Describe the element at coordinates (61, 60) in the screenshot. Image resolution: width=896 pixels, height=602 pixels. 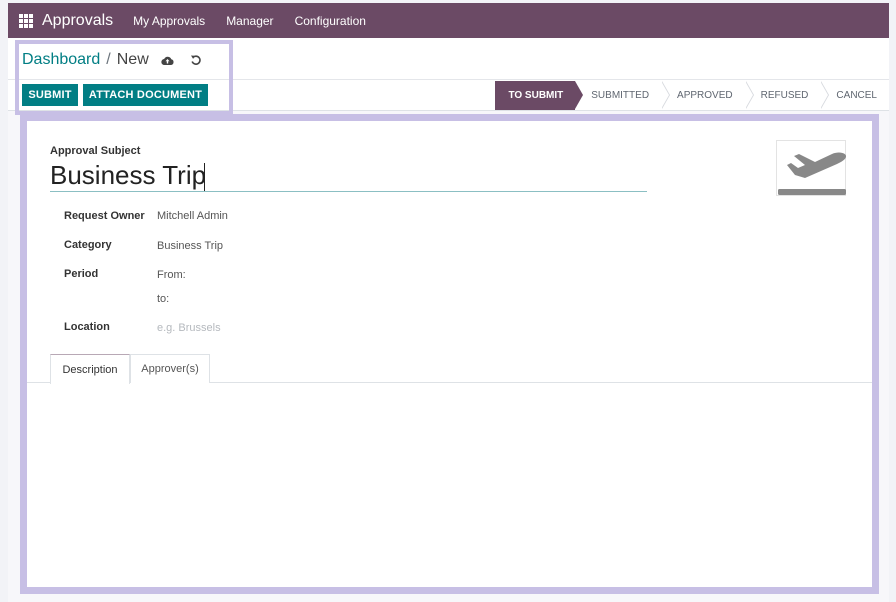
I see `breadcrumb-dashboard: Dashboard` at that location.